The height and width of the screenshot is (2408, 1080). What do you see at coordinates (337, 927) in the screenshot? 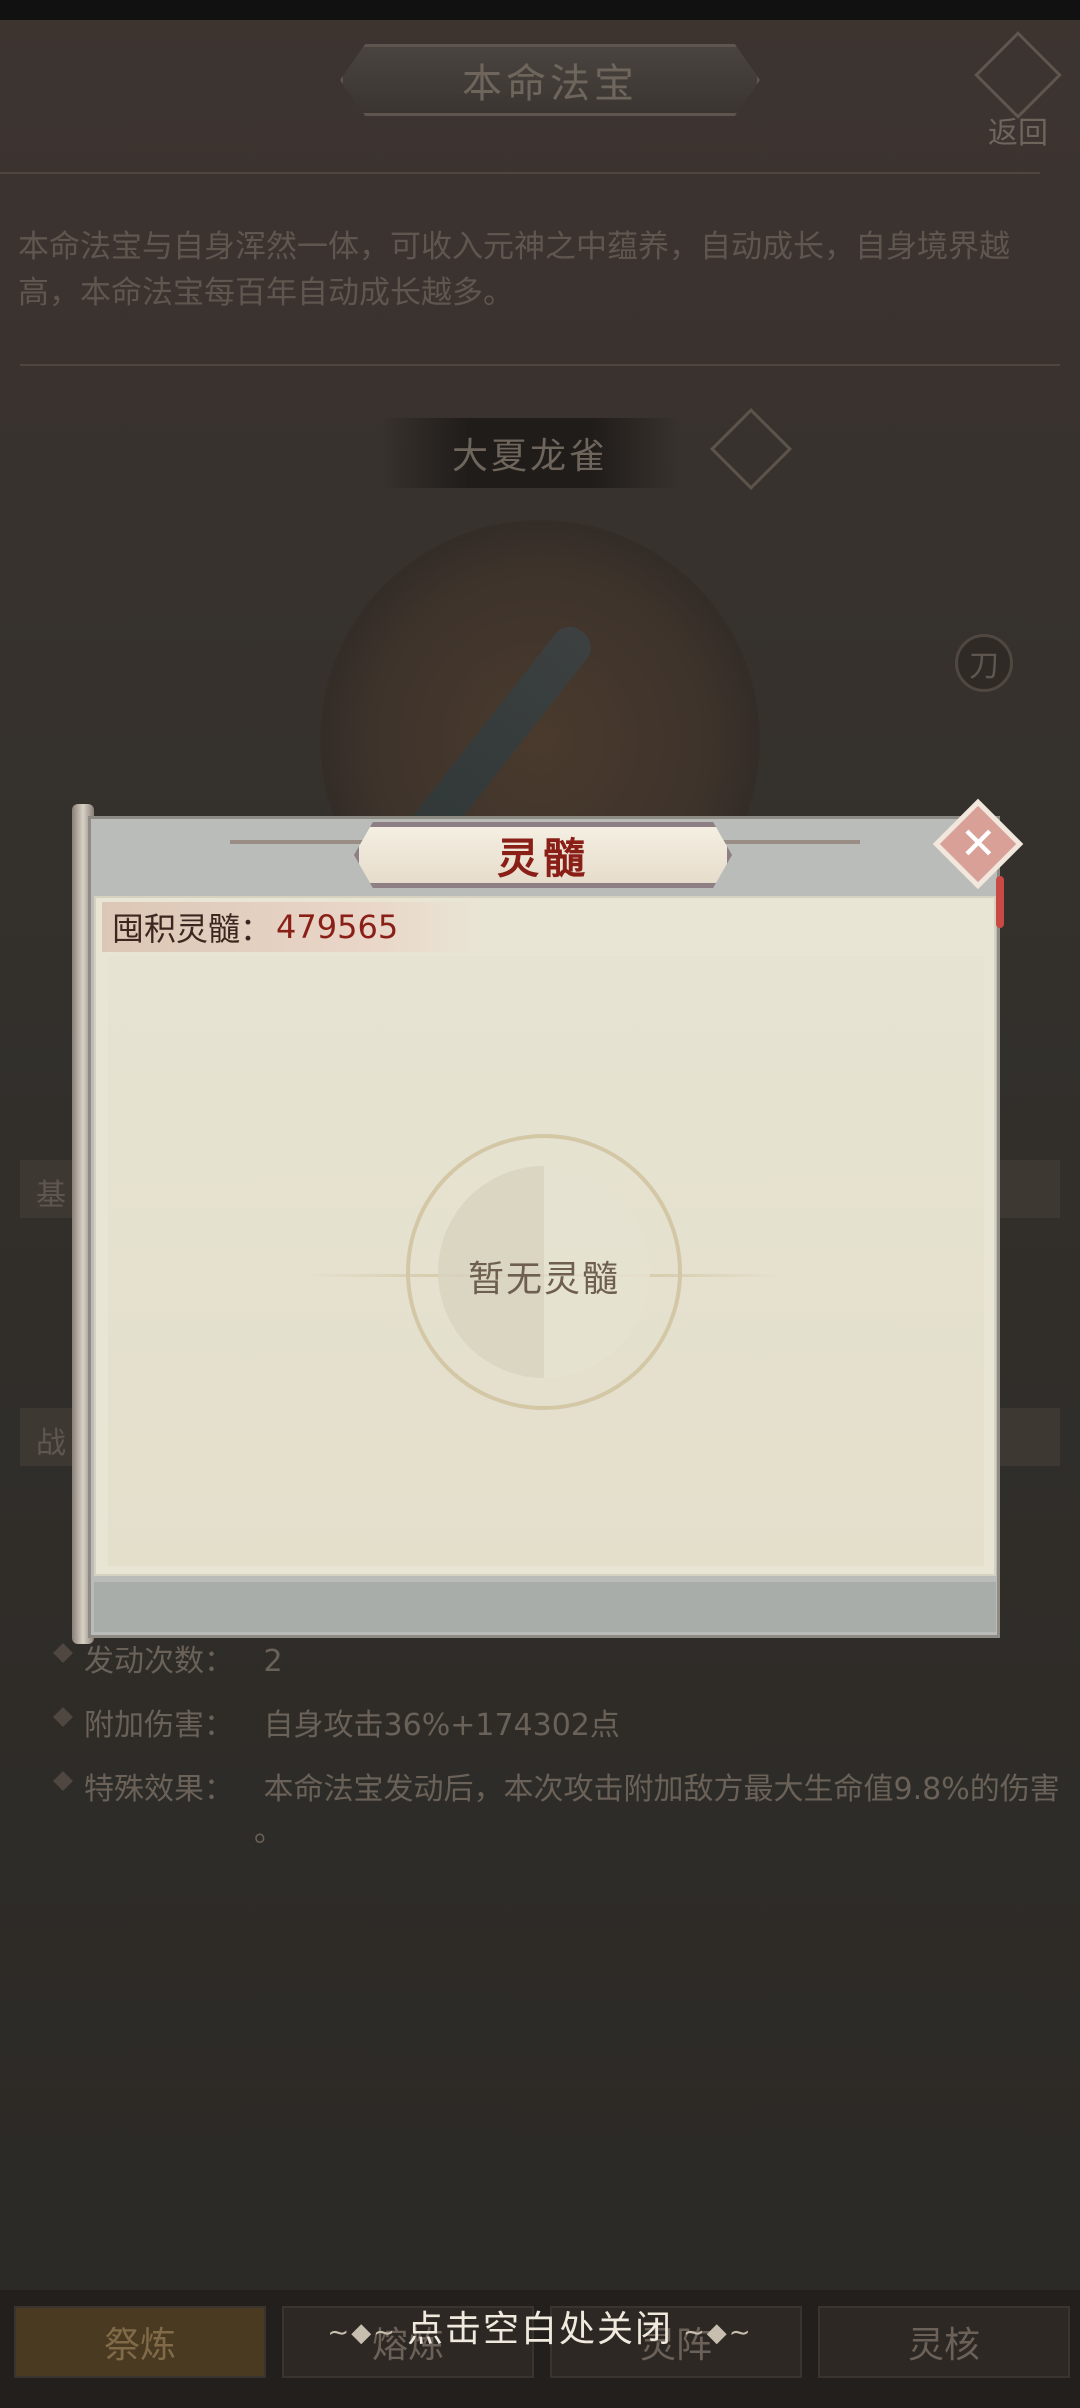
I see `accum-value: 479565` at bounding box center [337, 927].